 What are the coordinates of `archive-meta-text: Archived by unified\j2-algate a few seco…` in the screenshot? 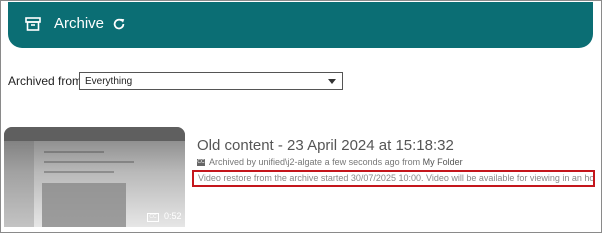 It's located at (315, 162).